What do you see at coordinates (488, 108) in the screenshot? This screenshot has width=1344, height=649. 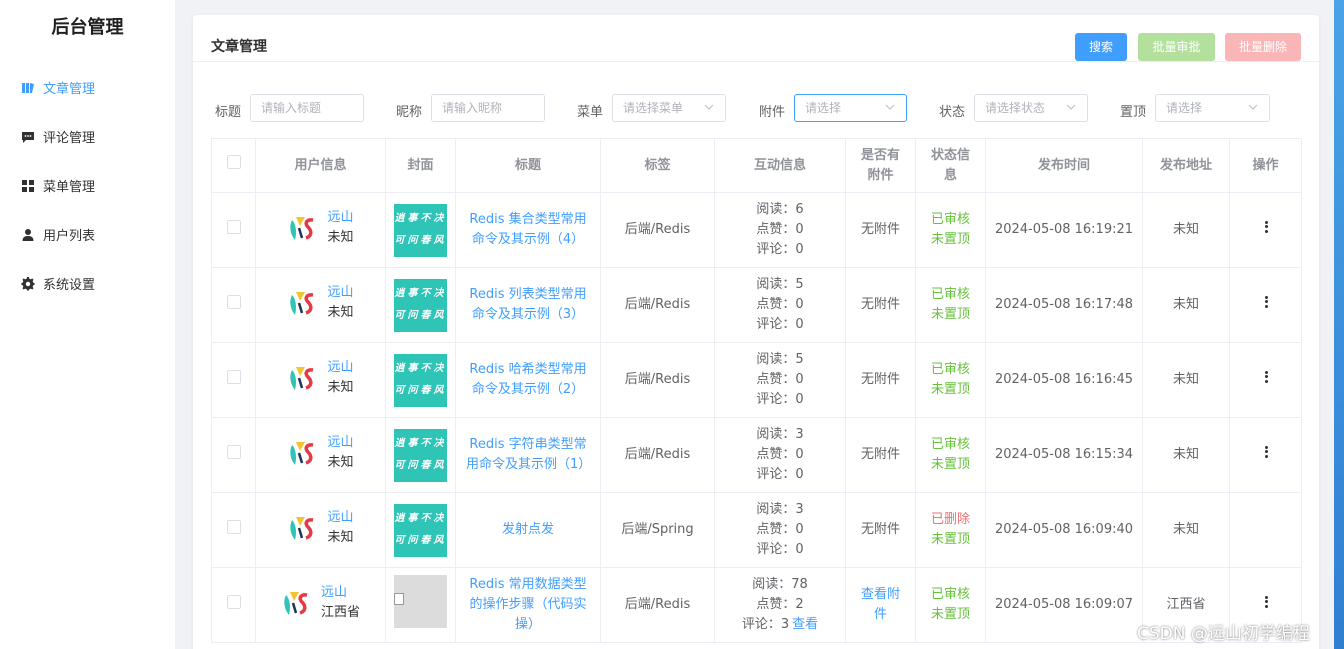 I see `nickname-search-input: 请输入昵称` at bounding box center [488, 108].